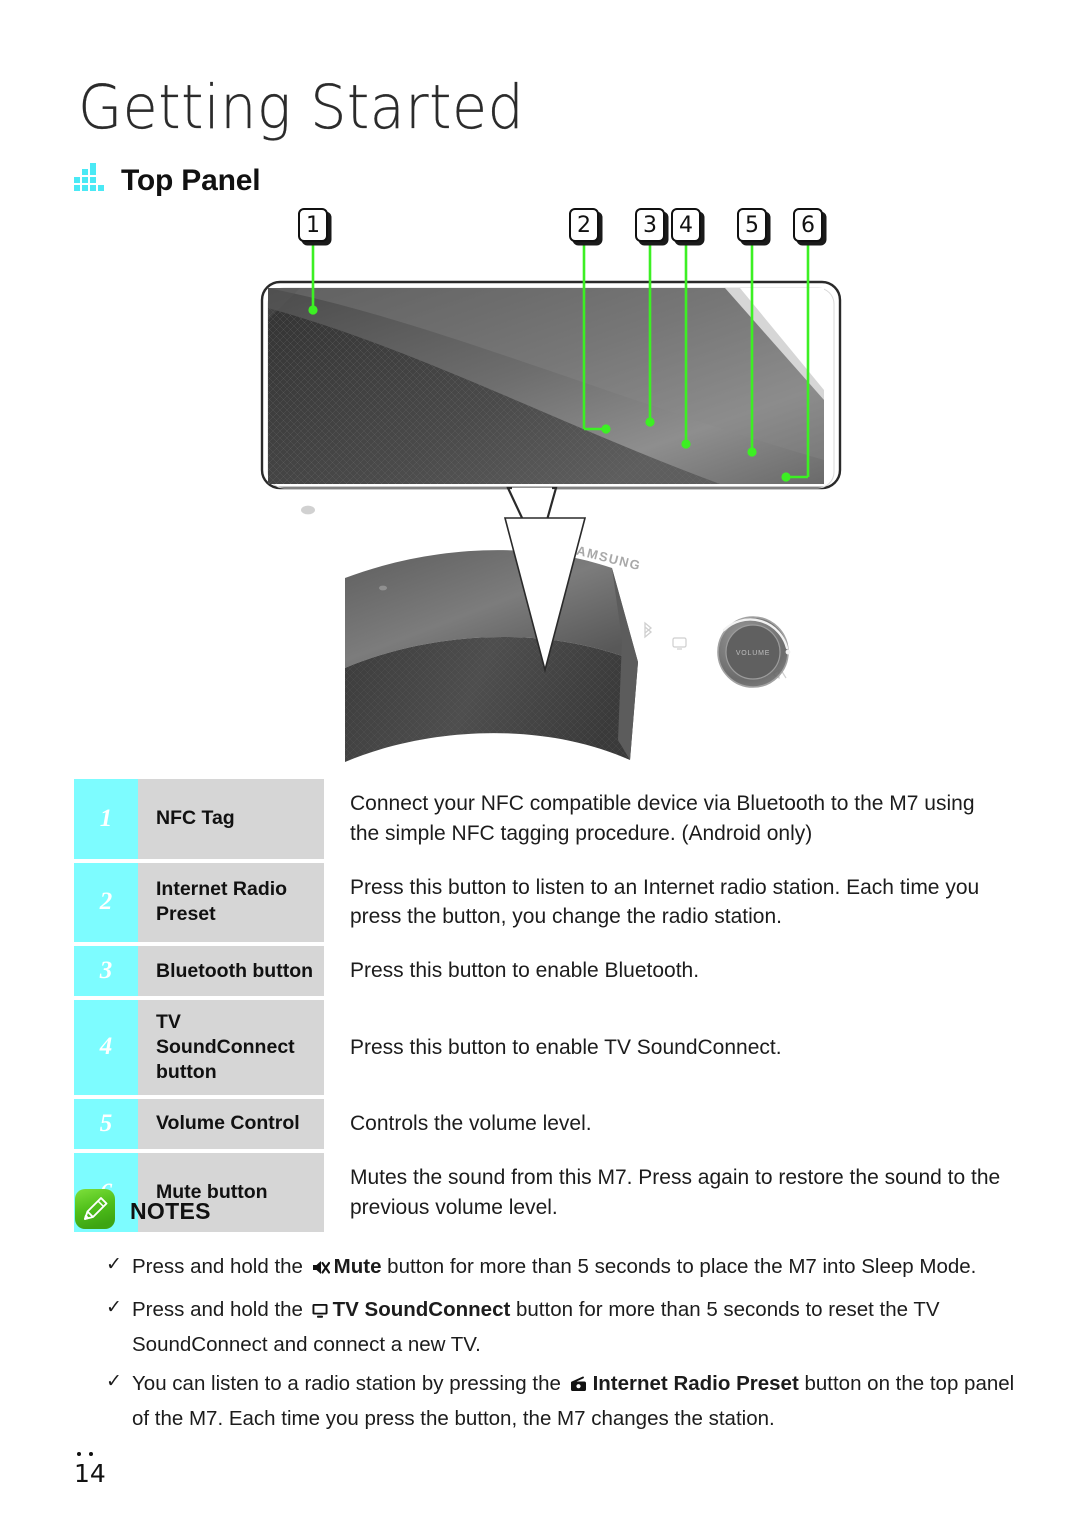 The height and width of the screenshot is (1527, 1080). What do you see at coordinates (231, 1047) in the screenshot?
I see `row-label: TV SoundConnect button` at bounding box center [231, 1047].